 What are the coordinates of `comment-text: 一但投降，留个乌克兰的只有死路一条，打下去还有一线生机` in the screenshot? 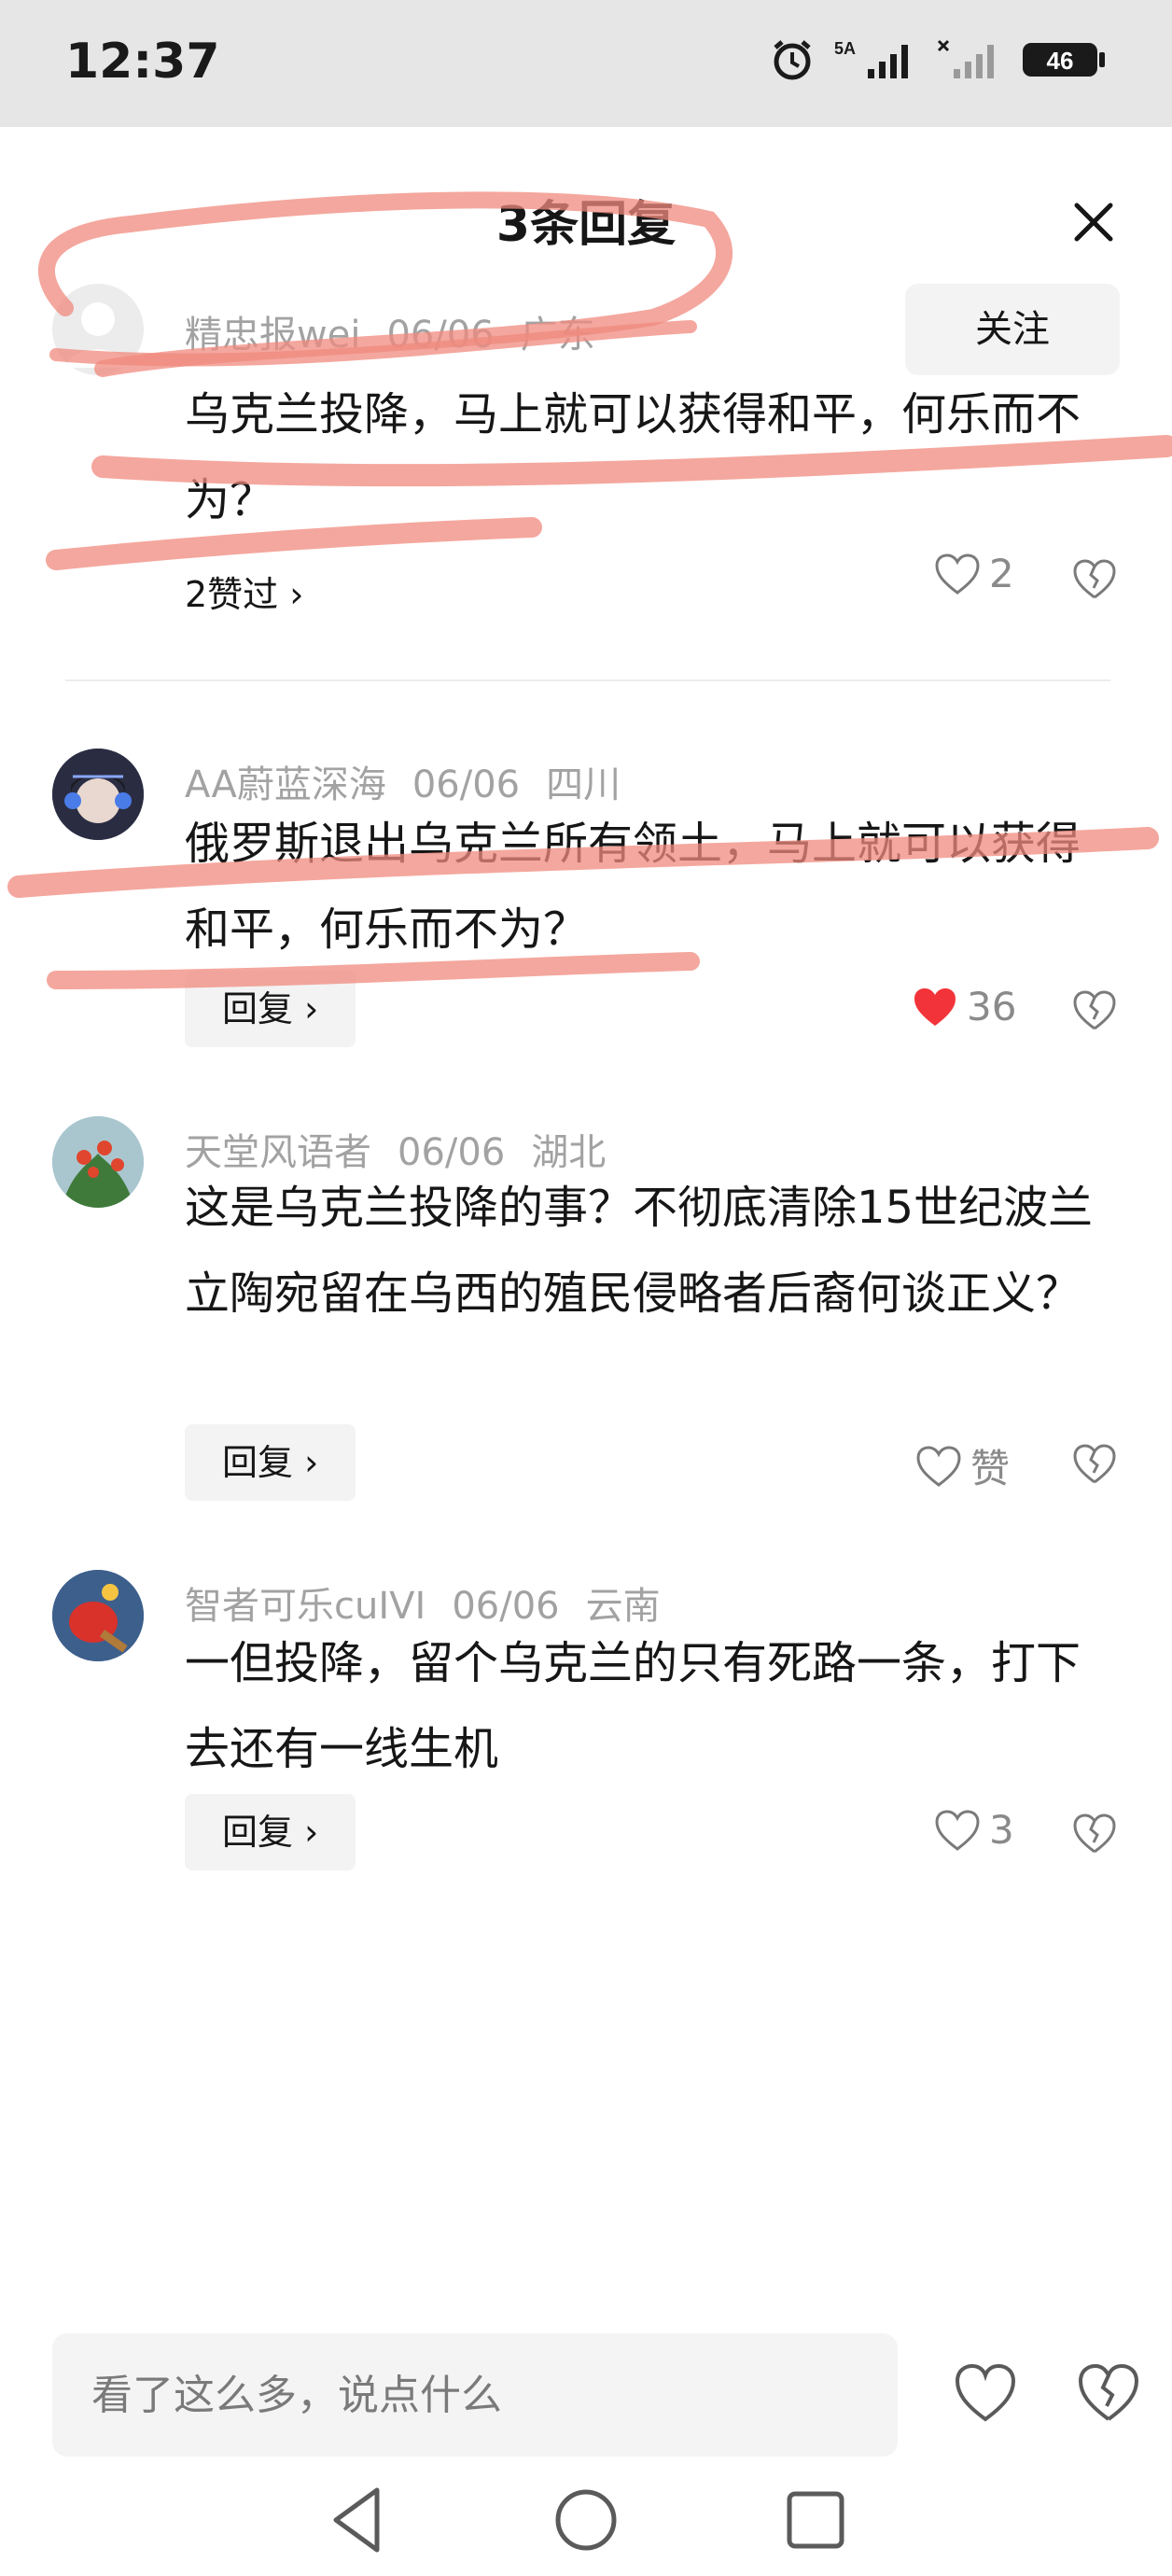 It's located at (651, 1706).